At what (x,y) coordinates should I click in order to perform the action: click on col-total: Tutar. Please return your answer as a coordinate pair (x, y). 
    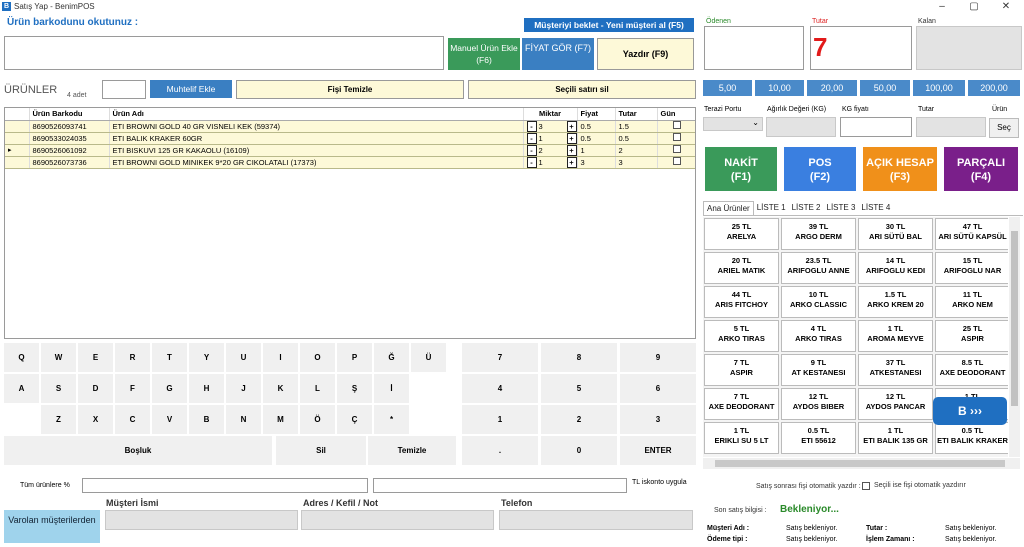
    Looking at the image, I should click on (636, 114).